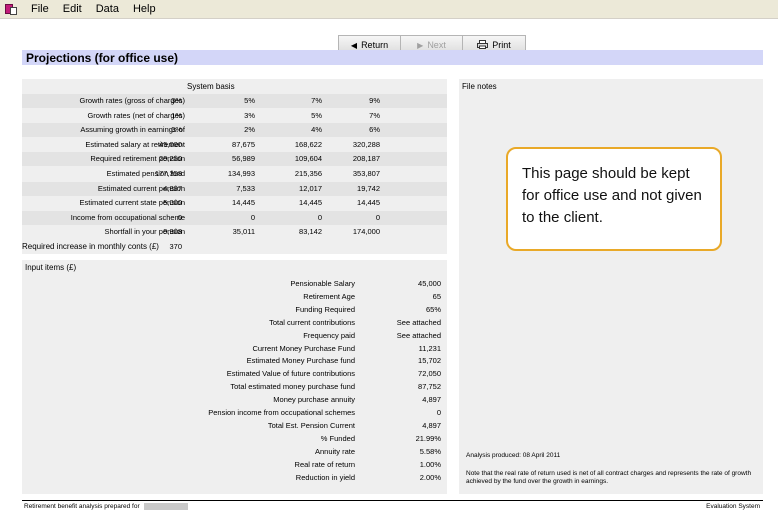  Describe the element at coordinates (312, 322) in the screenshot. I see `input-item-label: Total current contributions` at that location.